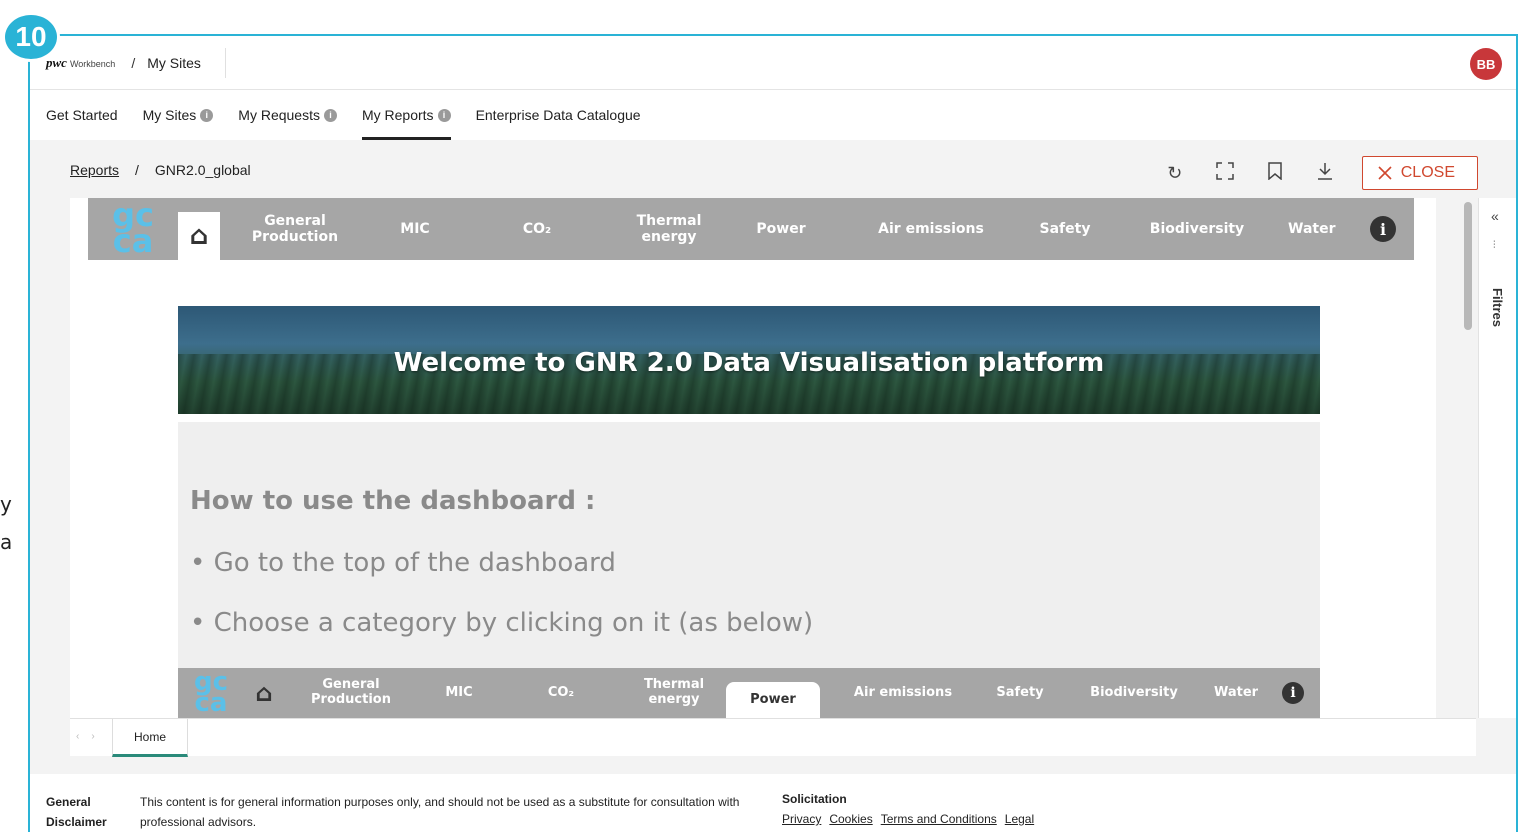 Image resolution: width=1522 pixels, height=832 pixels. Describe the element at coordinates (814, 799) in the screenshot. I see `solicitation-title: Solicitation` at that location.